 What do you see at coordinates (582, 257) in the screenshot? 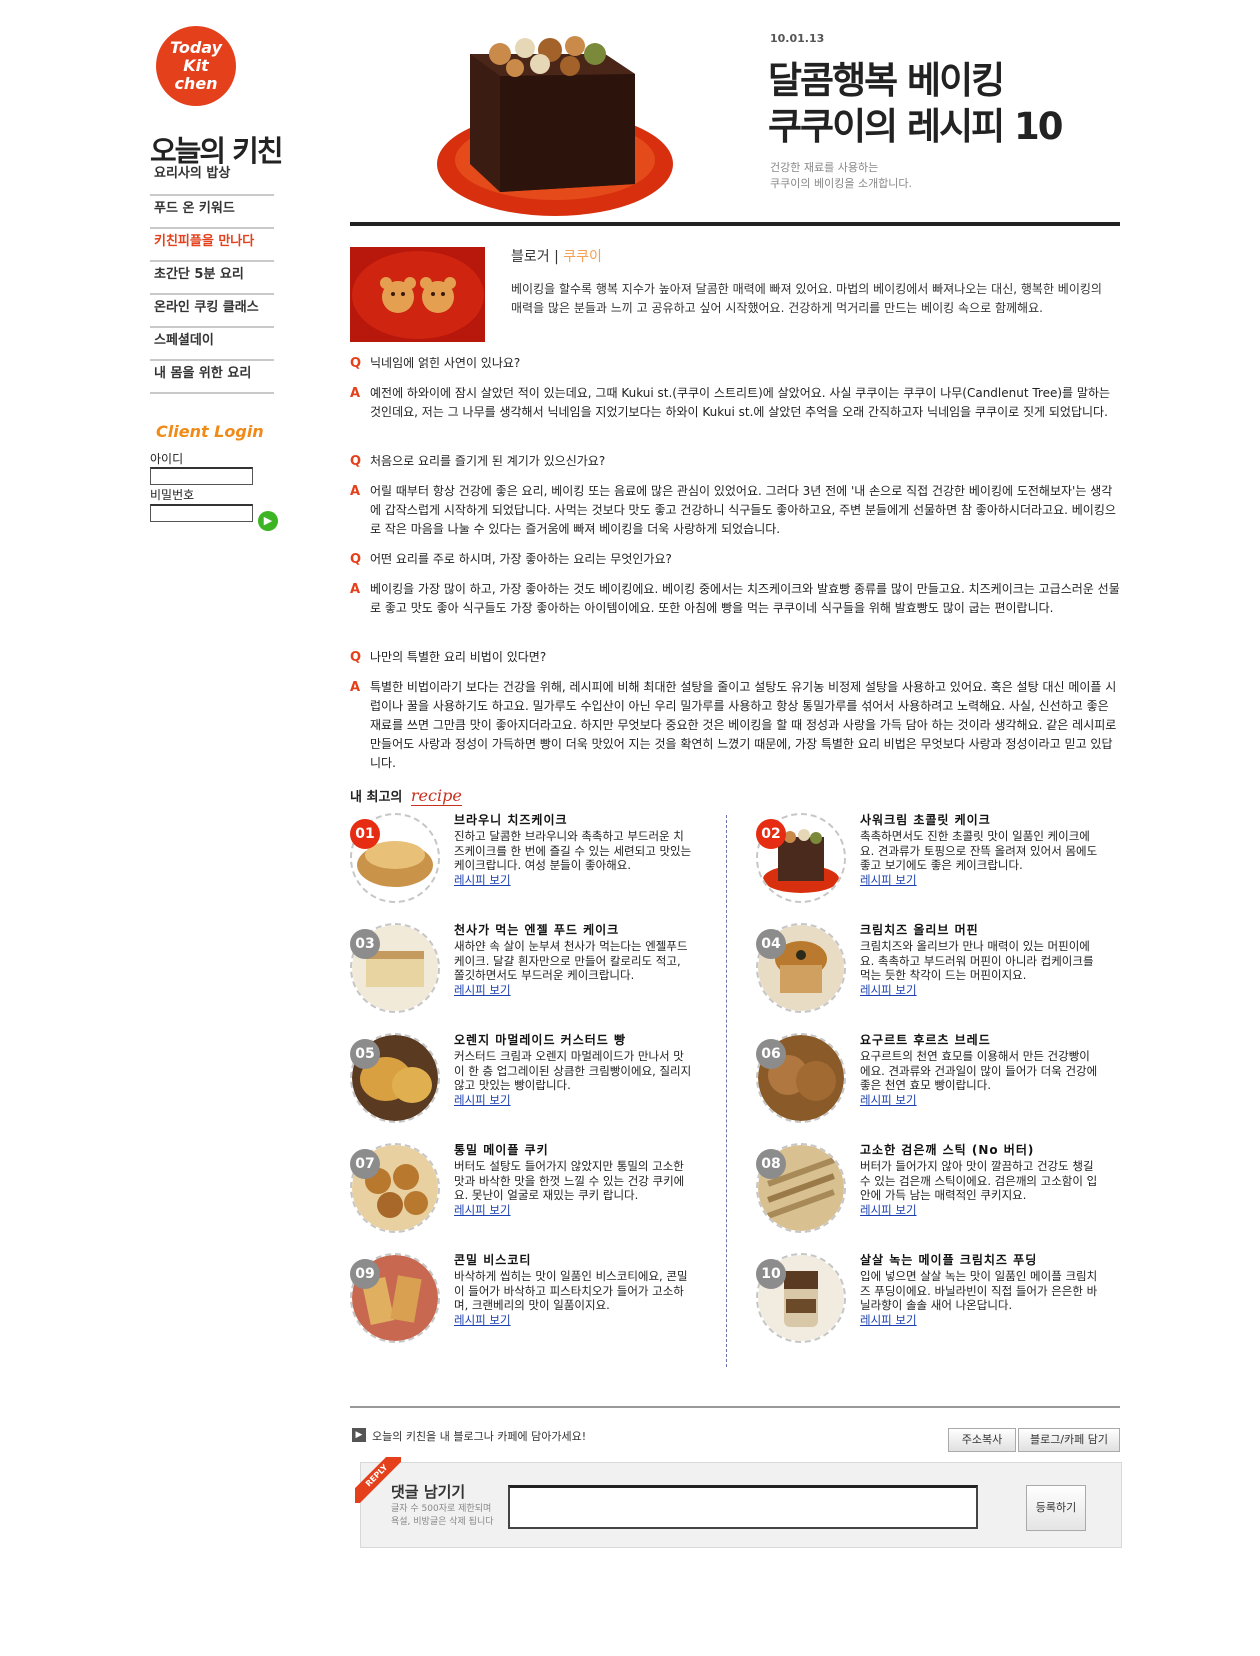
I see `blogger-name: 쿠쿠이` at bounding box center [582, 257].